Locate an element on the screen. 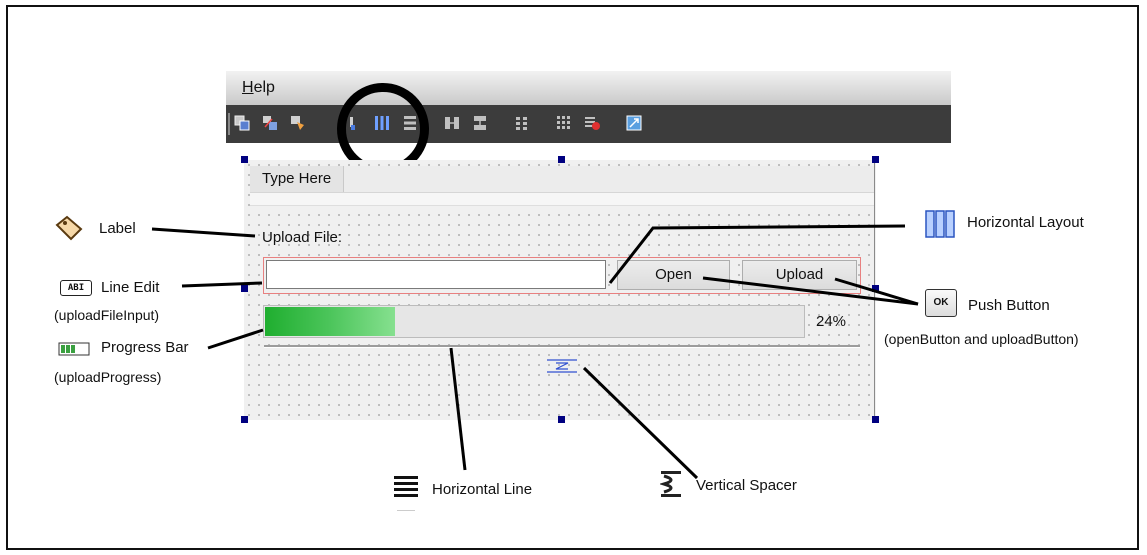 Image resolution: width=1147 pixels, height=555 pixels. push-button-annotation: Push Button is located at coordinates (1009, 305).